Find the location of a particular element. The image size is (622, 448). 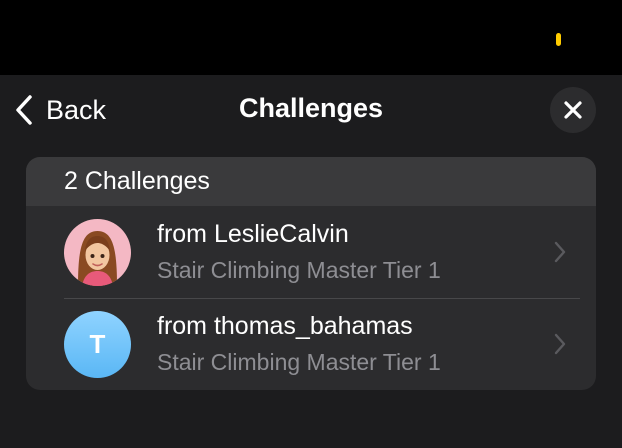

challenge-sender: from LeslieCalvin is located at coordinates (253, 234).